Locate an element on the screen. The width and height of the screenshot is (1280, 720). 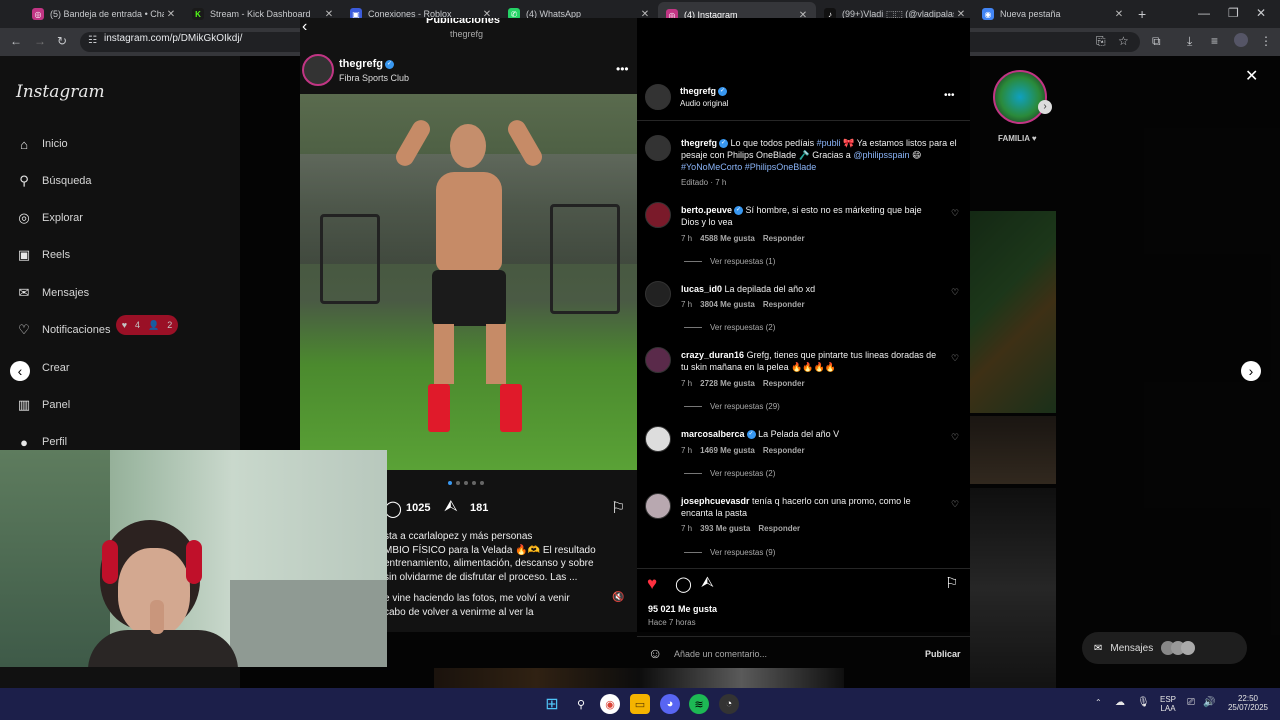
tray-app-icon: ☁ is located at coordinates (1120, 702).